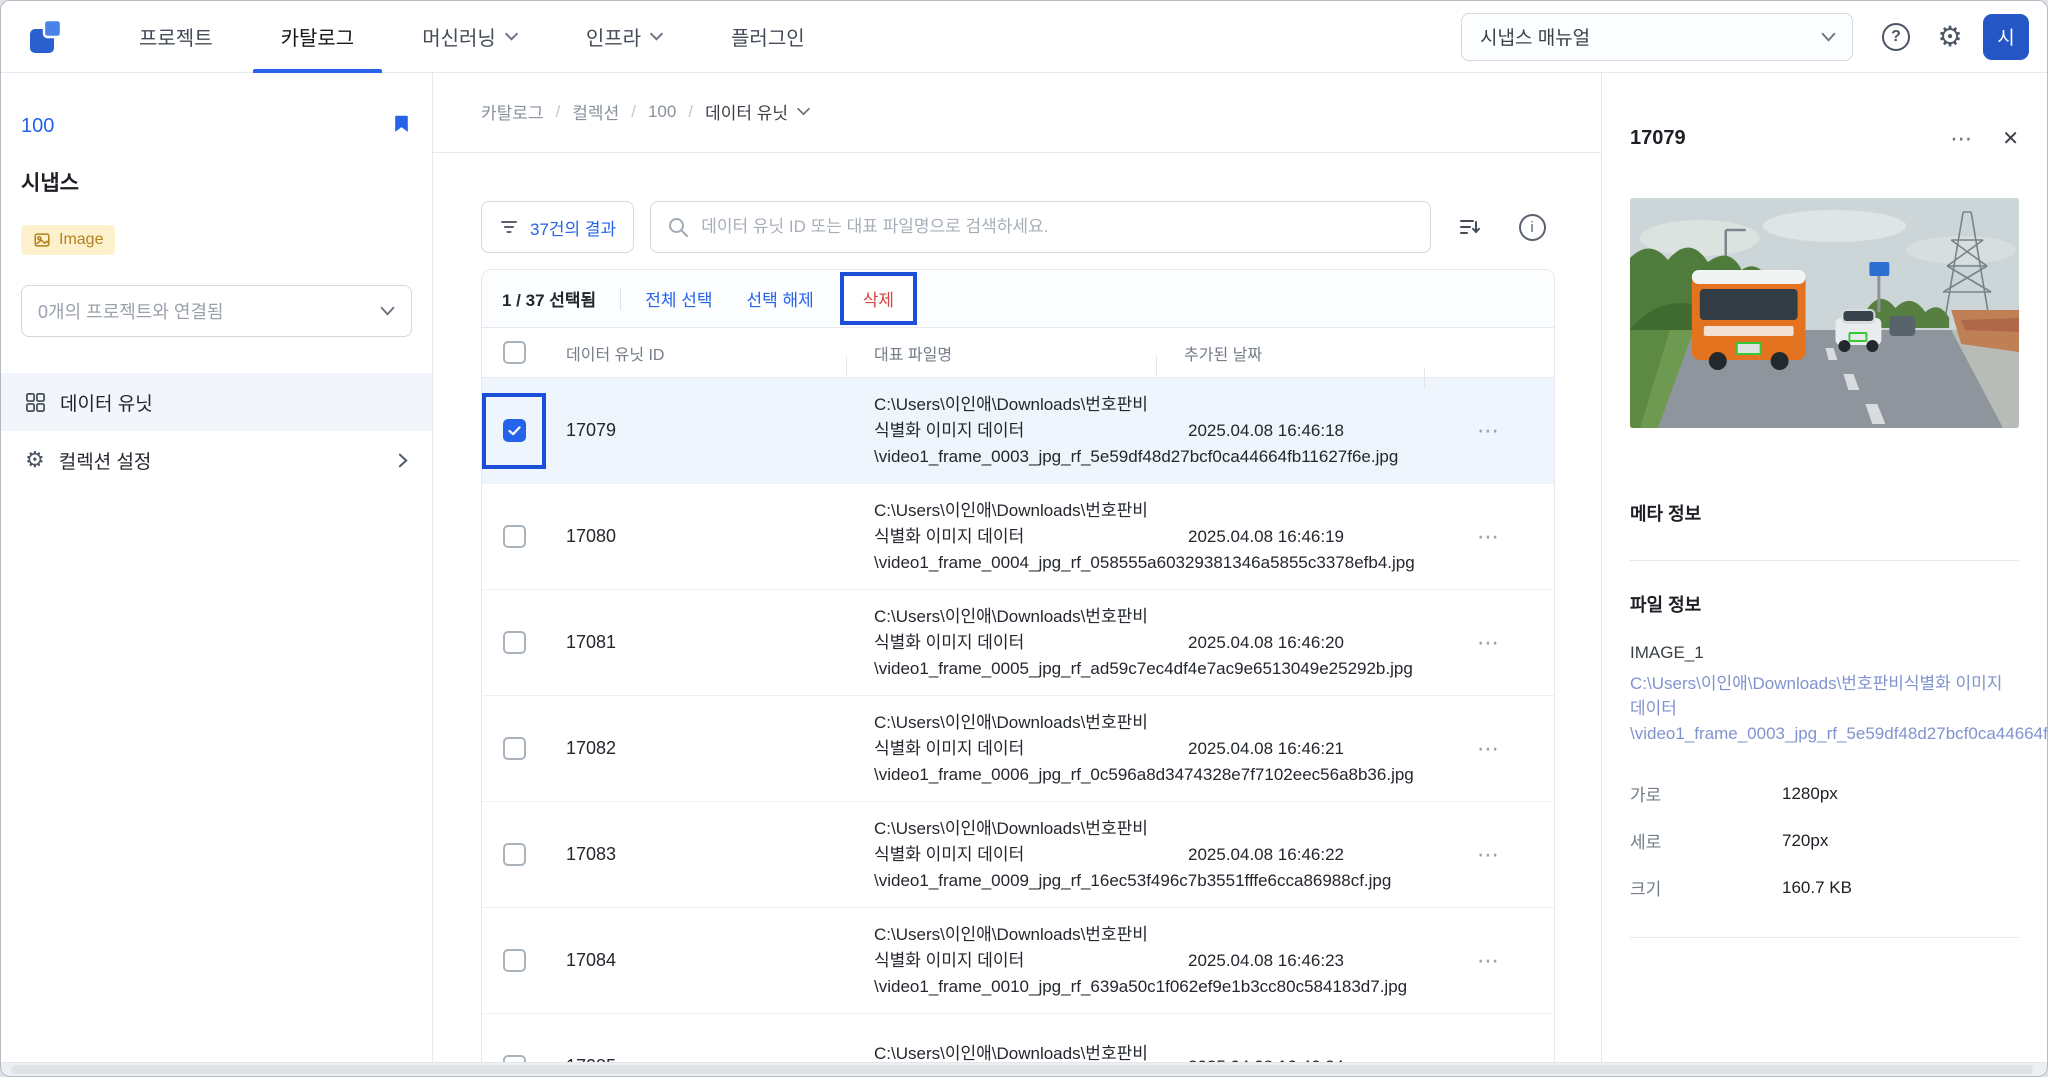 This screenshot has width=2048, height=1077. Describe the element at coordinates (1001, 358) in the screenshot. I see `column-header-file: 대표 파일명` at that location.